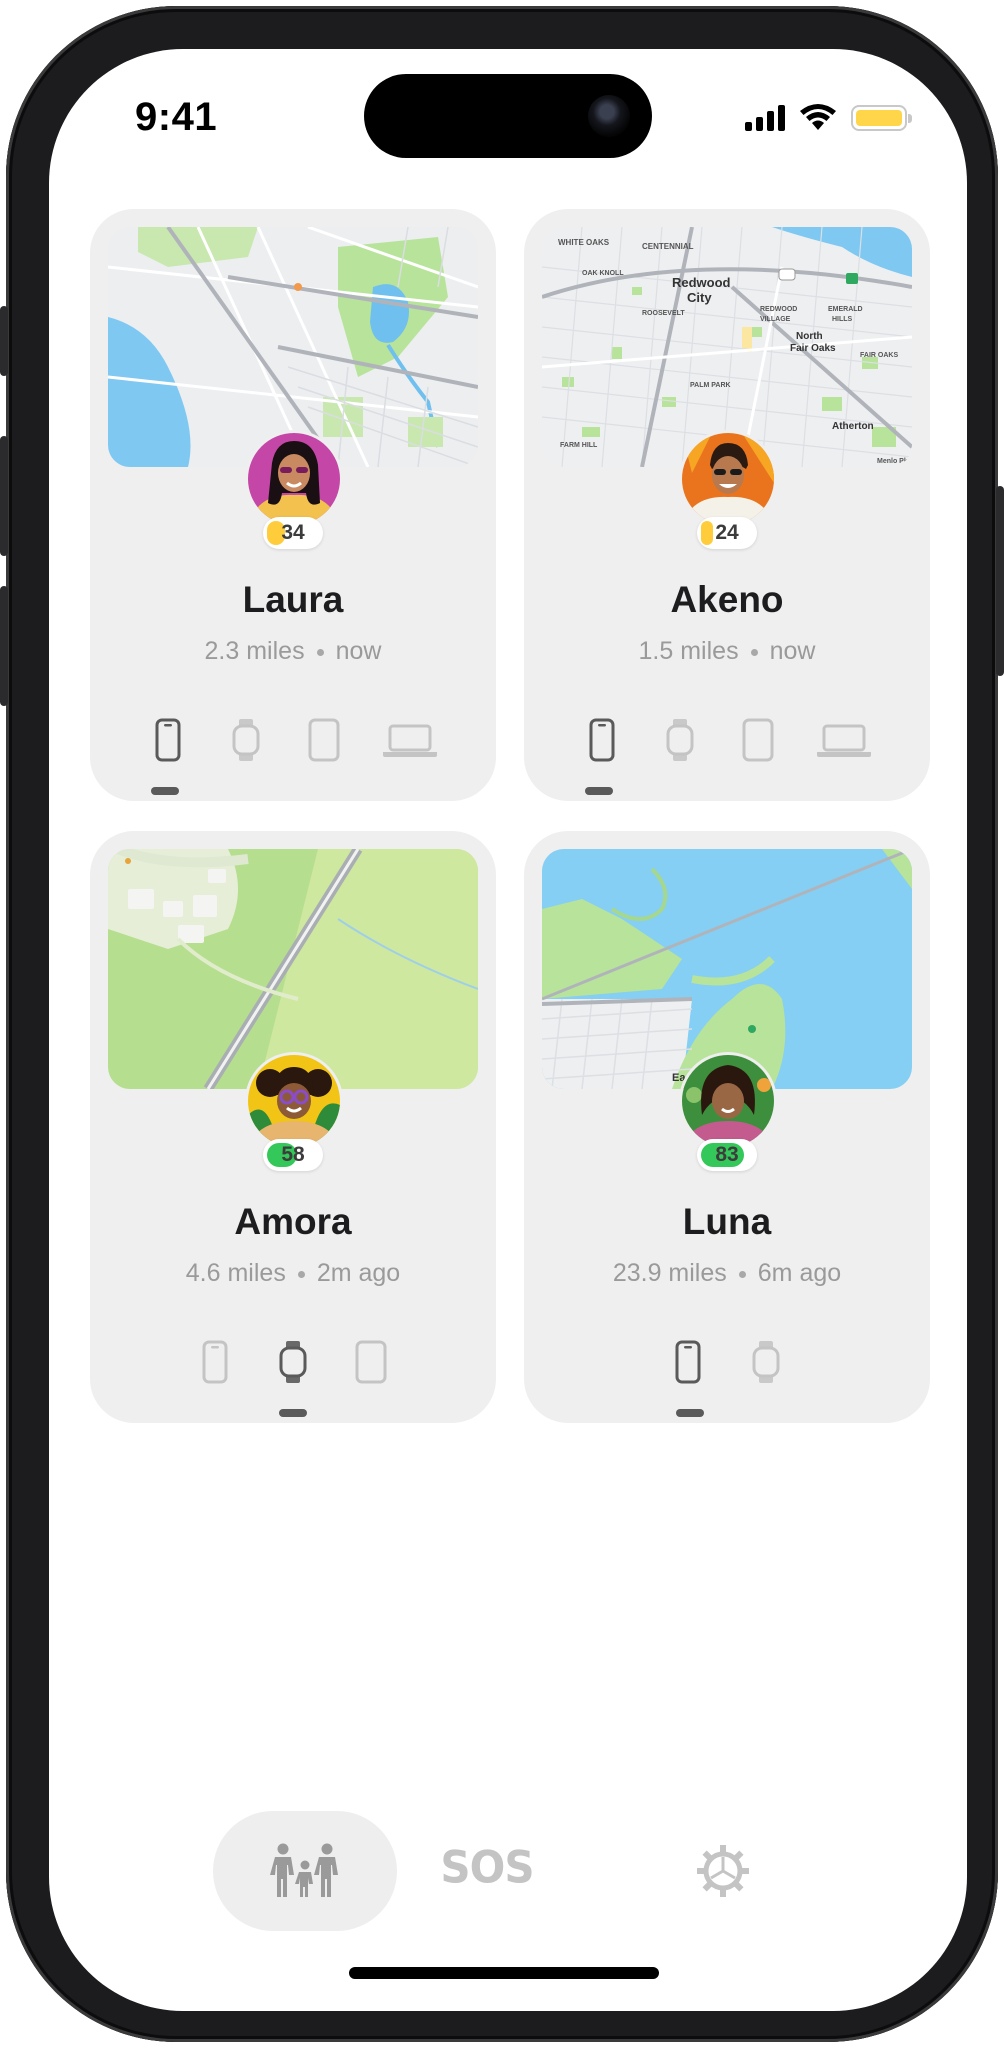 Image resolution: width=1004 pixels, height=2048 pixels. I want to click on person-name: Akeno, so click(727, 599).